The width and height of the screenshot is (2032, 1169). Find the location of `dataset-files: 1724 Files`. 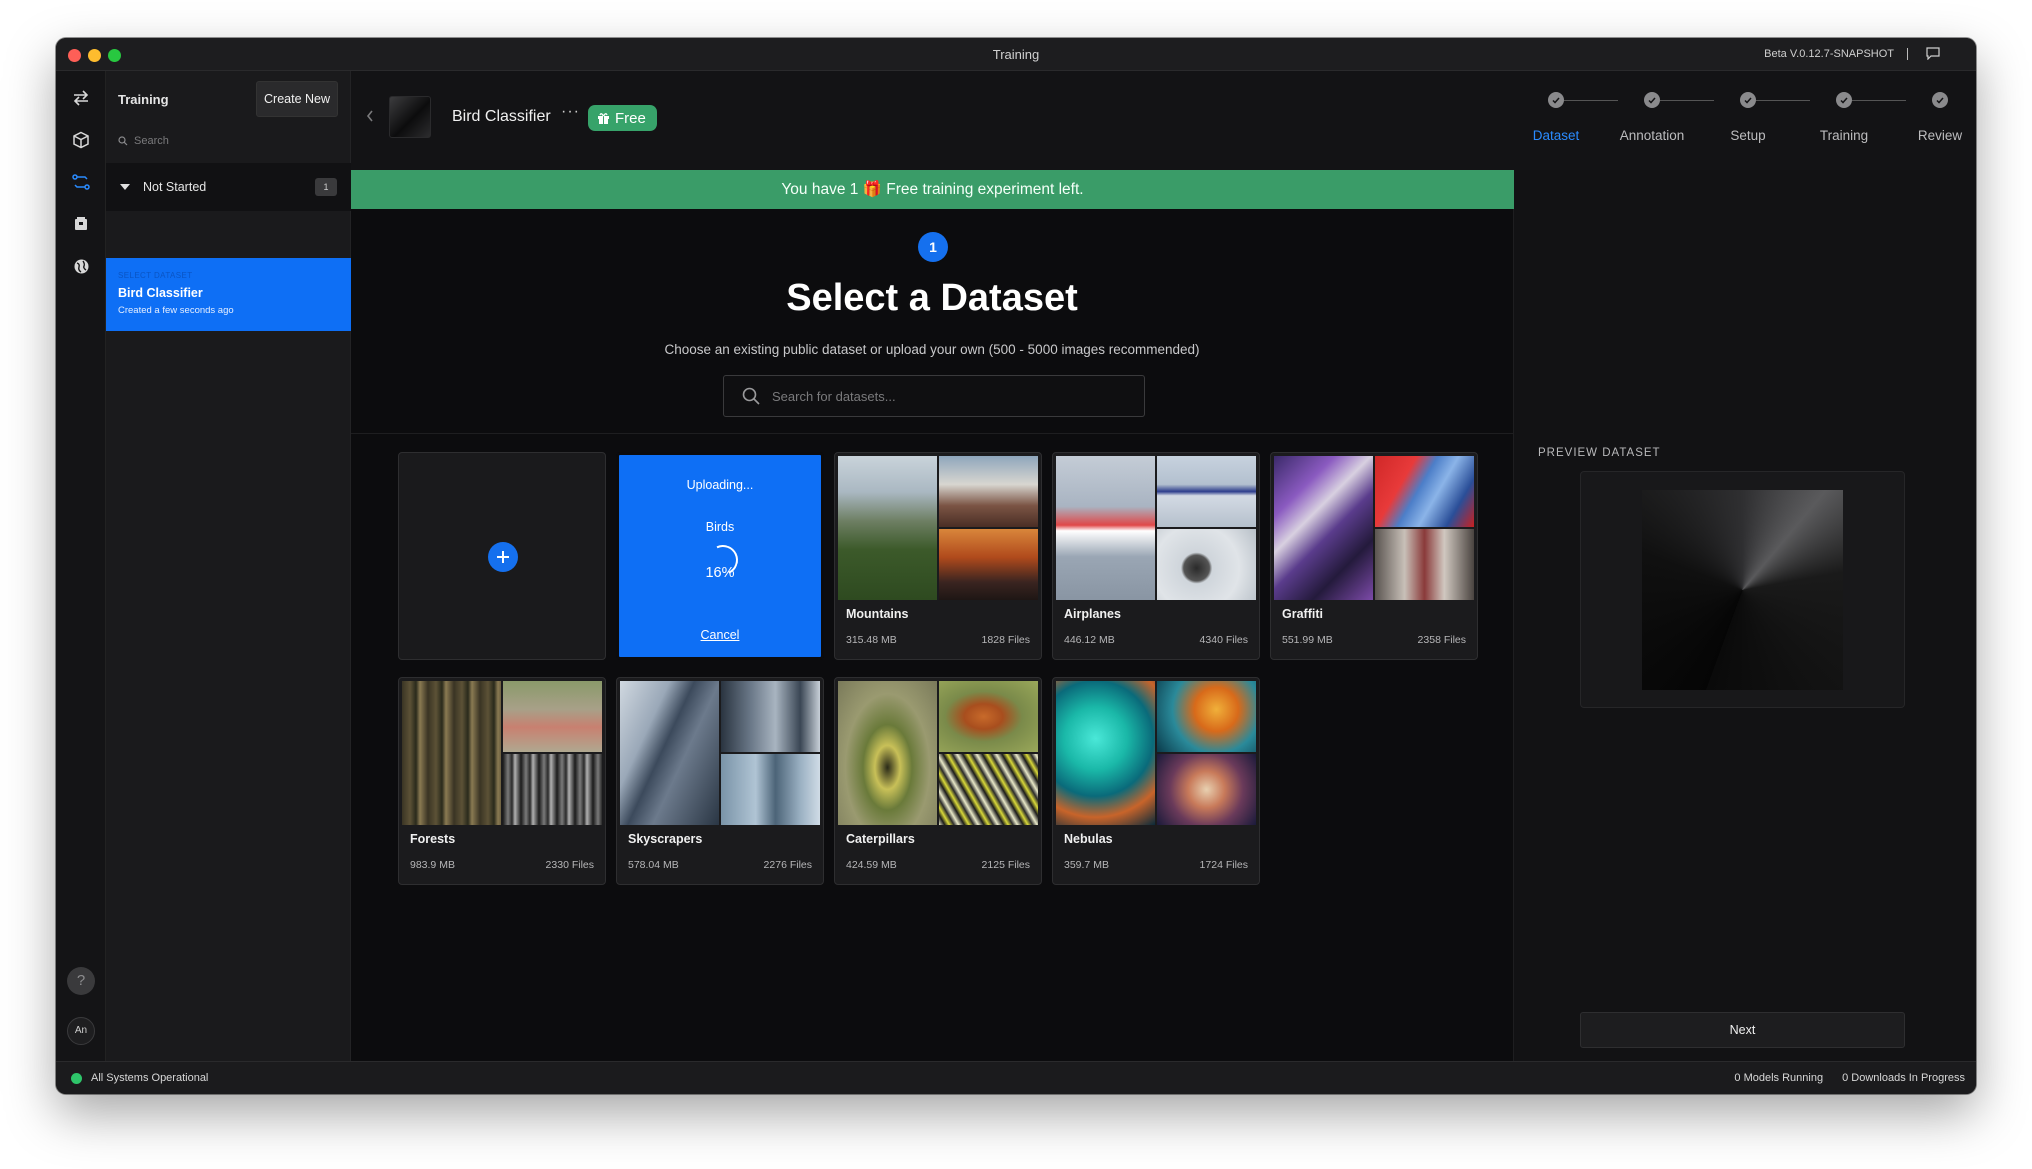

dataset-files: 1724 Files is located at coordinates (1223, 865).